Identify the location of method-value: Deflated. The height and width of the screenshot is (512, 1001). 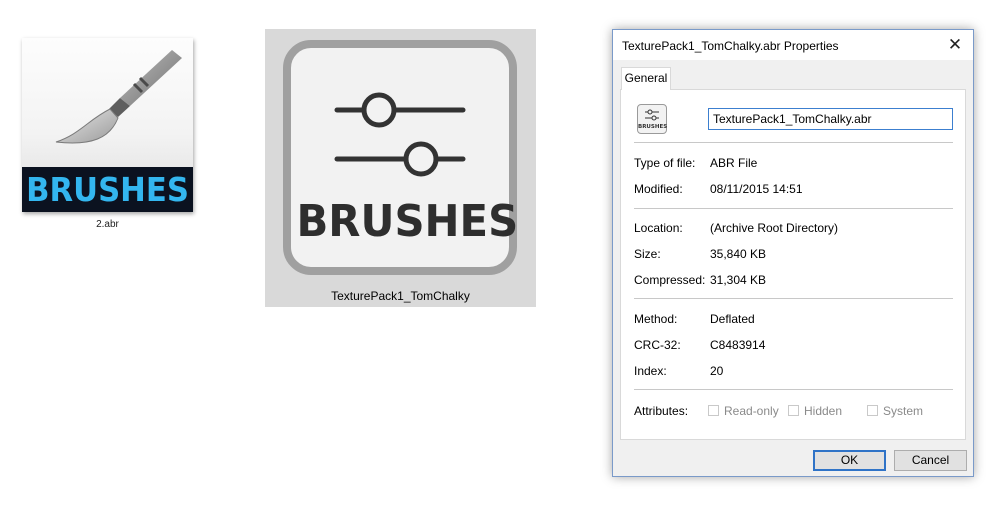
(732, 319).